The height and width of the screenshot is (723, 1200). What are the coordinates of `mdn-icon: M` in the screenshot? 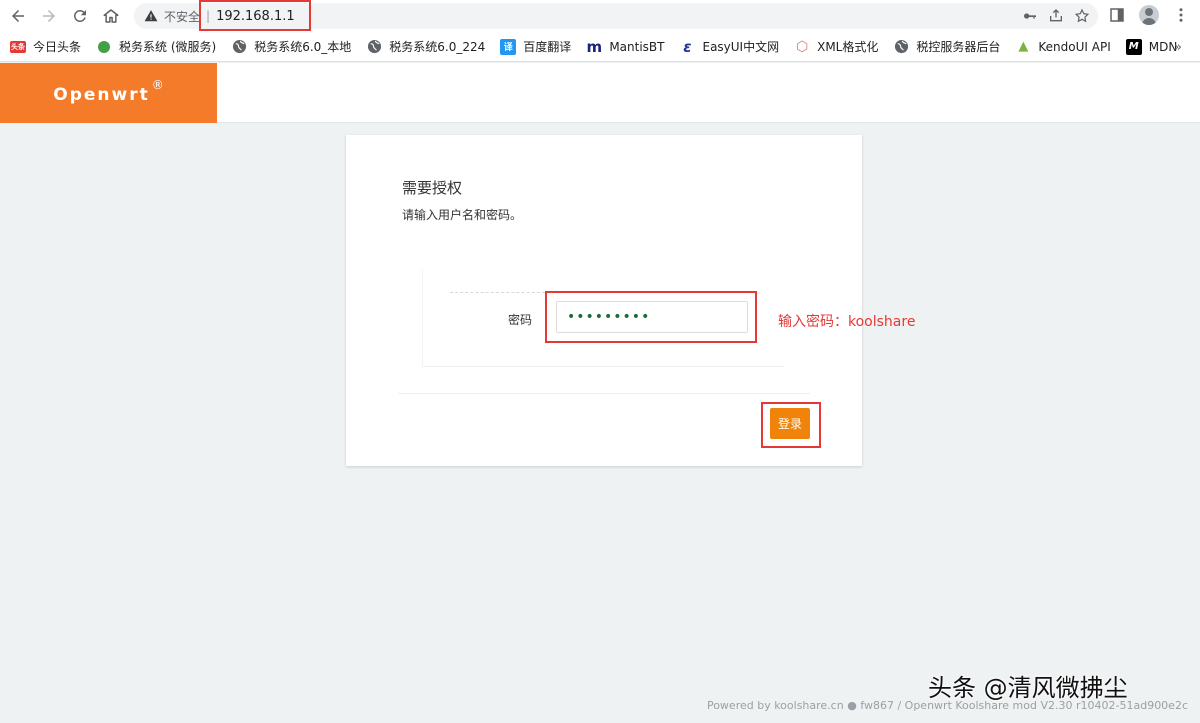 It's located at (1133, 46).